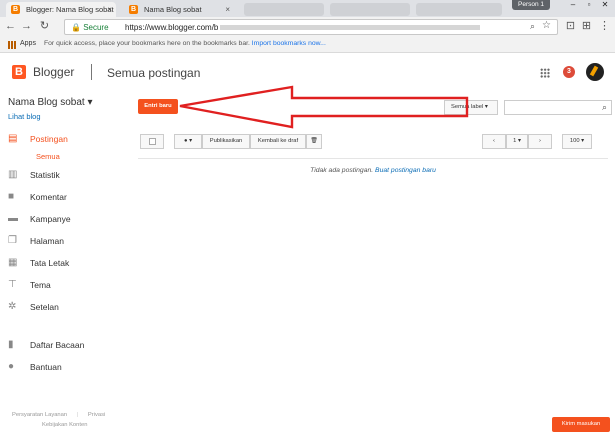 The width and height of the screenshot is (615, 438). What do you see at coordinates (49, 139) in the screenshot?
I see `sidebar-item-label: Postingan` at bounding box center [49, 139].